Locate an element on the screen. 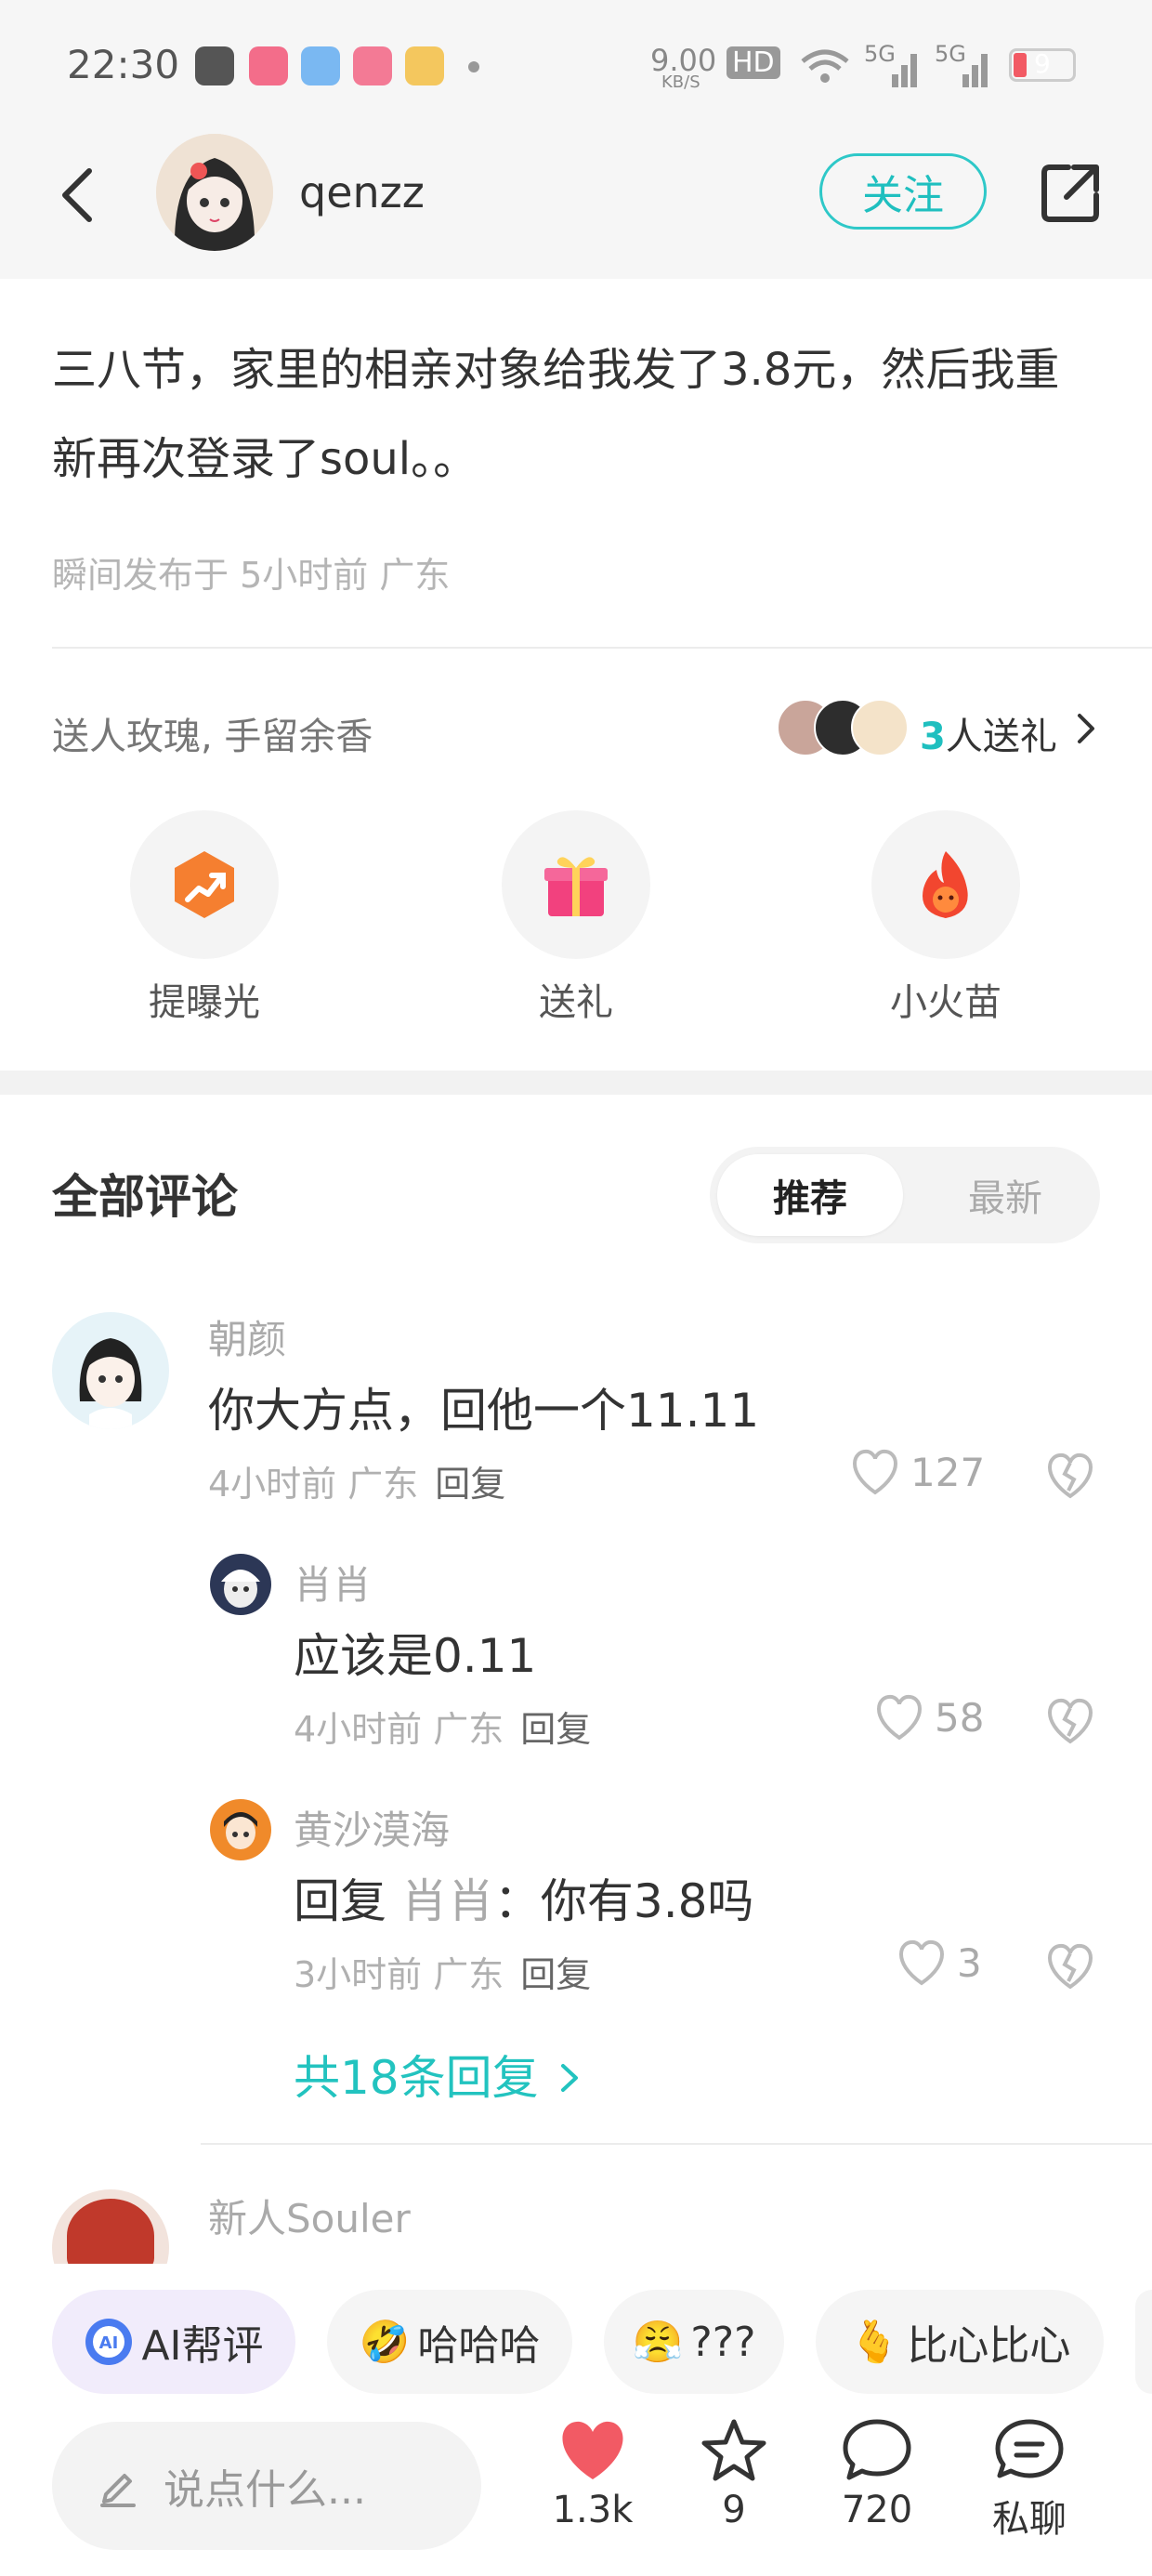 The height and width of the screenshot is (2576, 1152). comment-text: 回复 肖肖：你有3.8吗 is located at coordinates (523, 1897).